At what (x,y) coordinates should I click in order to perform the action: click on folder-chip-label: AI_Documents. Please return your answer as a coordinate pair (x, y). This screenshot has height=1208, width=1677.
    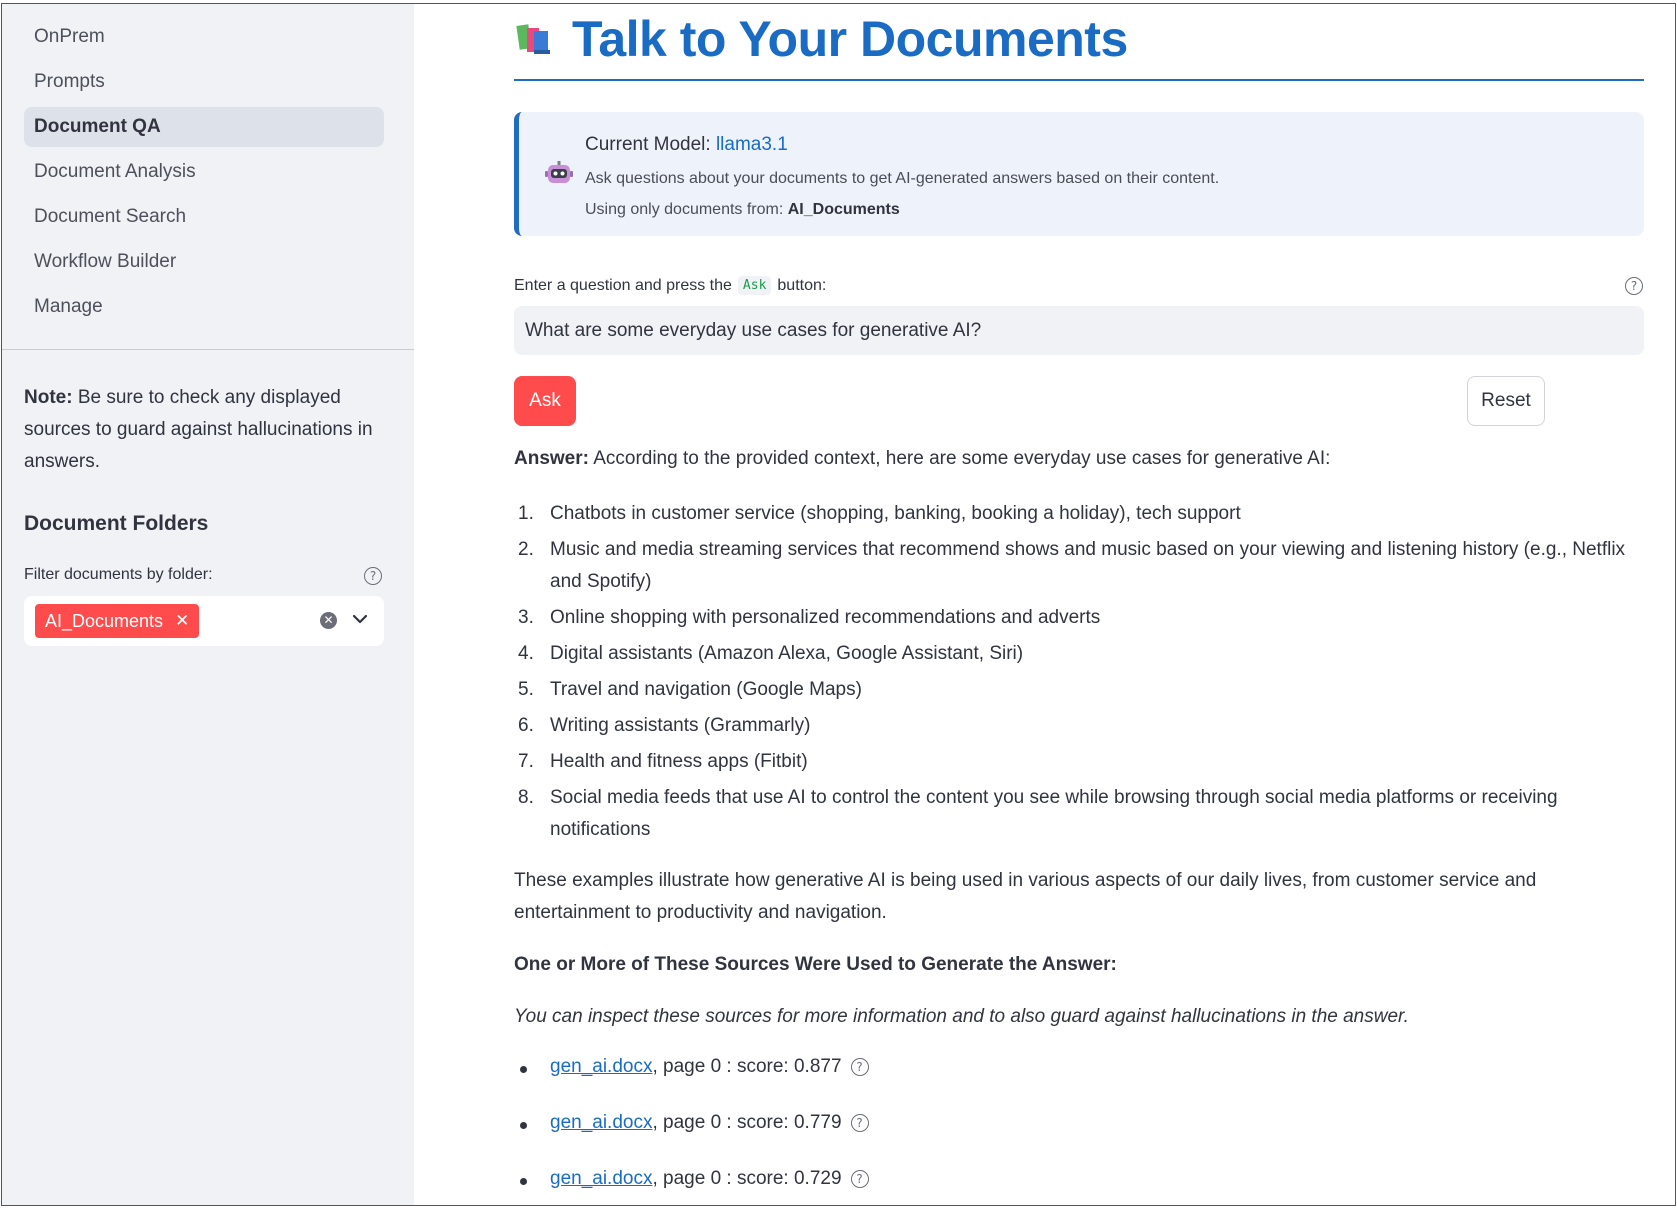
    Looking at the image, I should click on (104, 621).